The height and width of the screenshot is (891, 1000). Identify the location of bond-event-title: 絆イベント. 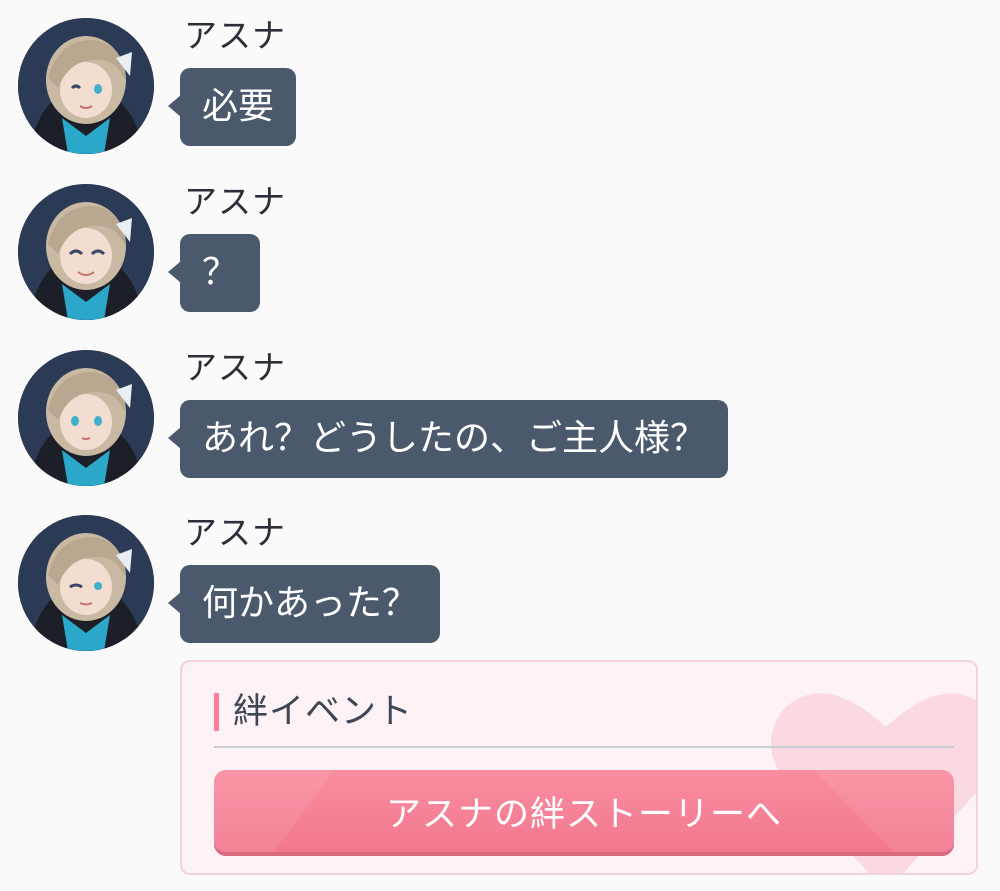
(323, 712).